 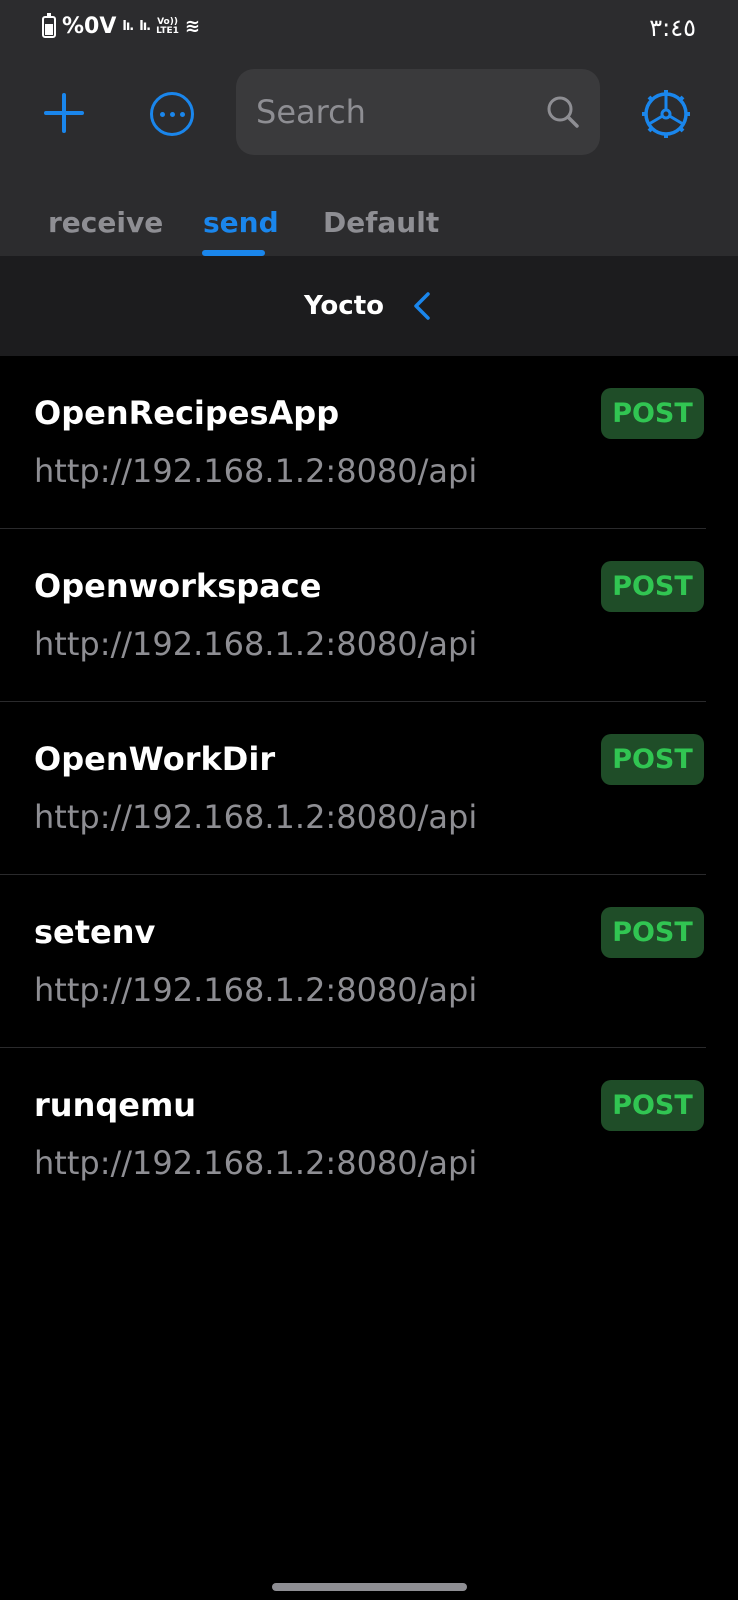 I want to click on tab-bar: receive send Default, so click(x=369, y=218).